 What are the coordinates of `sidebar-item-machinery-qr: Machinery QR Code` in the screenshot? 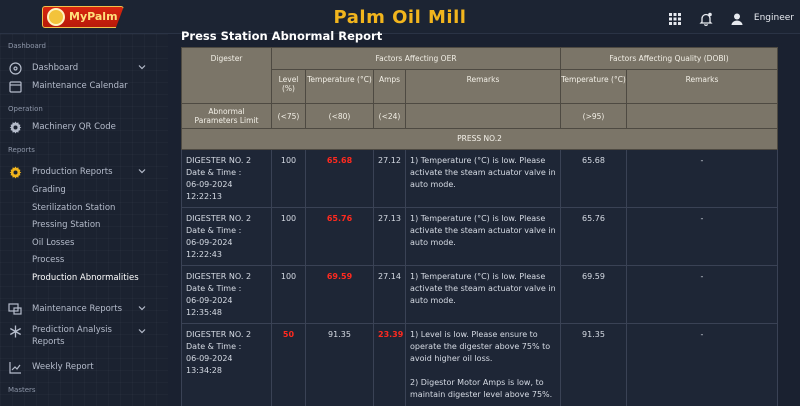 It's located at (83, 127).